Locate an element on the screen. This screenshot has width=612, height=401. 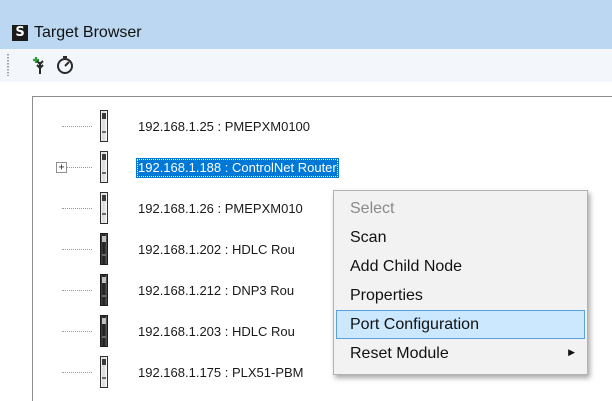
menu-item-port-configuration: Port Configuration is located at coordinates (460, 324).